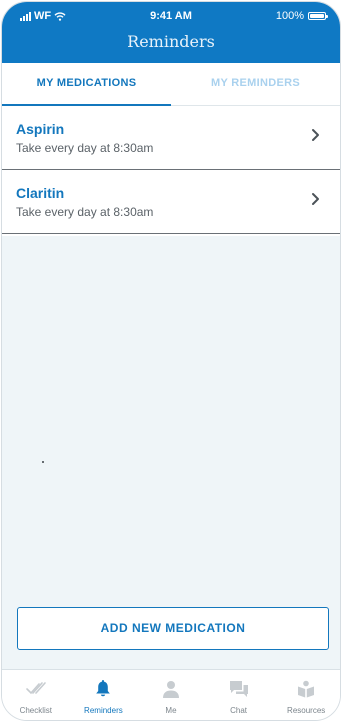 This screenshot has height=723, width=342. Describe the element at coordinates (239, 710) in the screenshot. I see `nav-label: Chat` at that location.